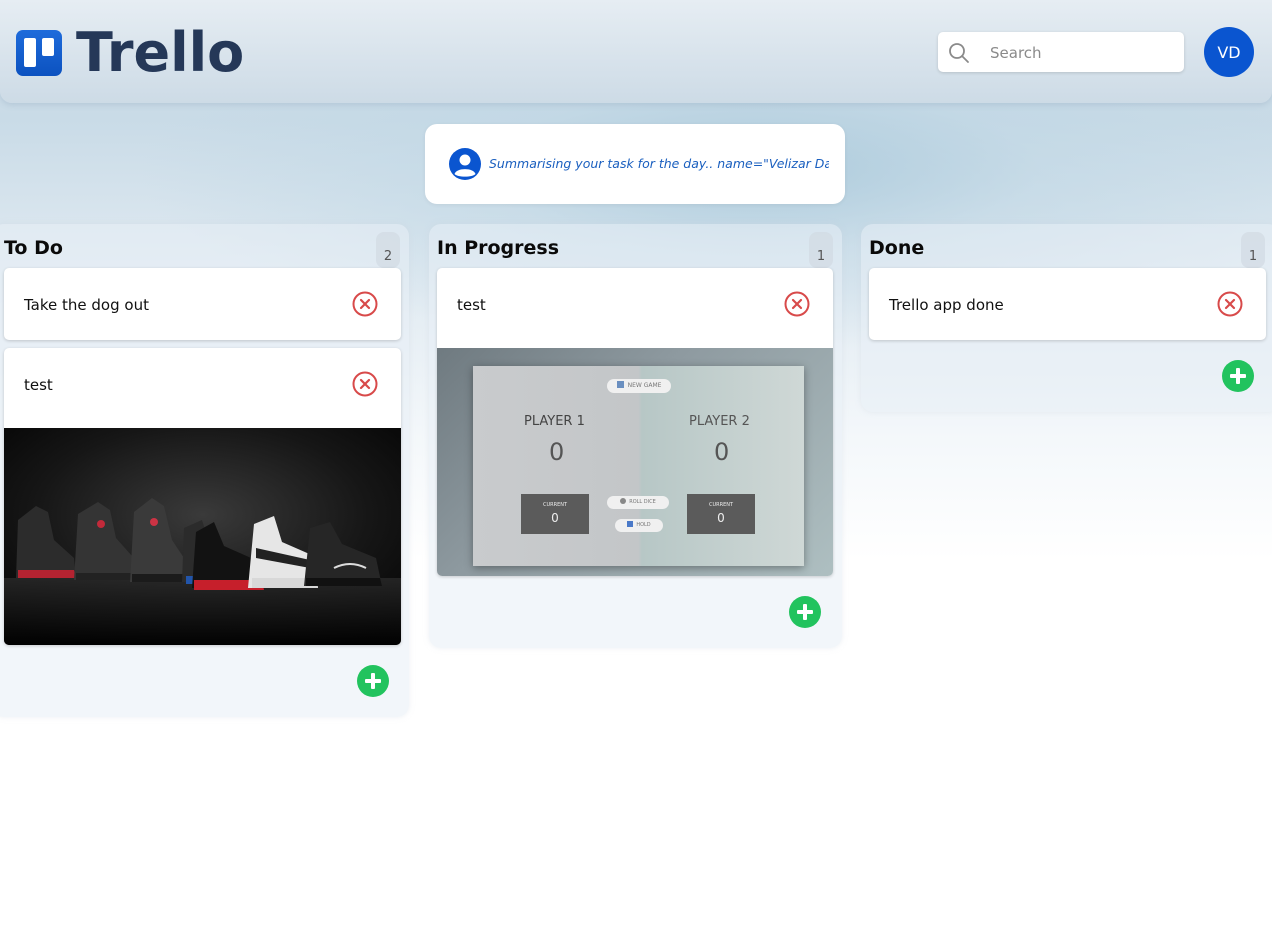 The image size is (1272, 939). Describe the element at coordinates (722, 452) in the screenshot. I see `player2-score: 0` at that location.